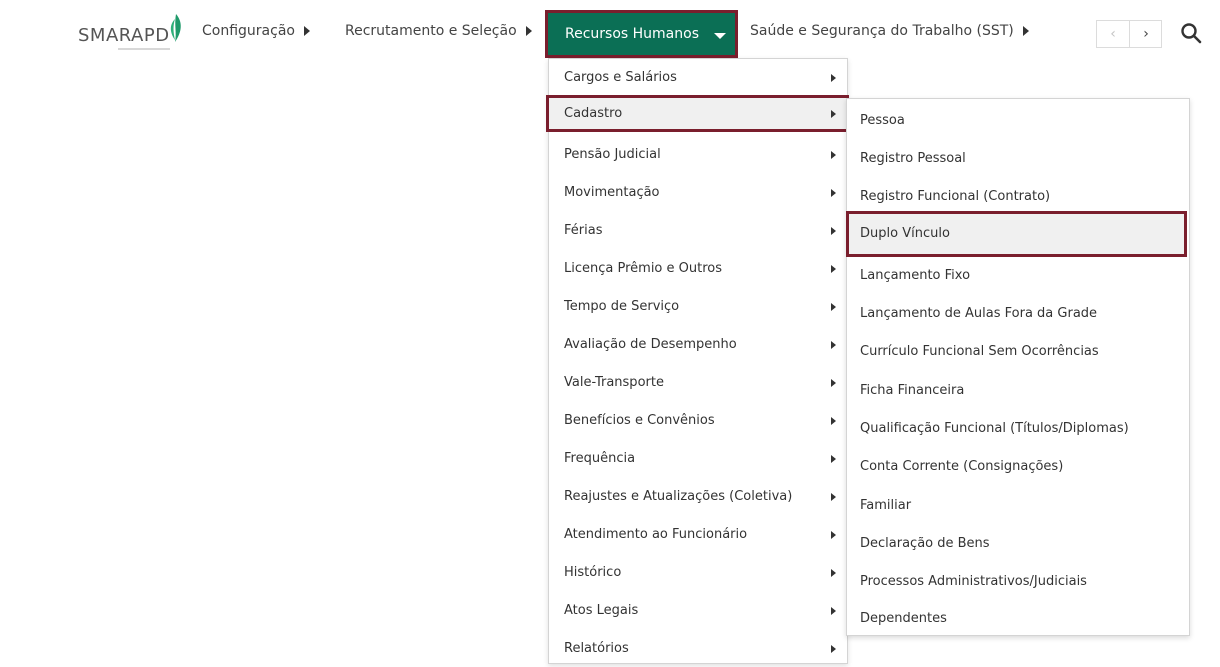 The height and width of the screenshot is (667, 1220). Describe the element at coordinates (620, 77) in the screenshot. I see `menu-item-label: Cargos e Salários` at that location.